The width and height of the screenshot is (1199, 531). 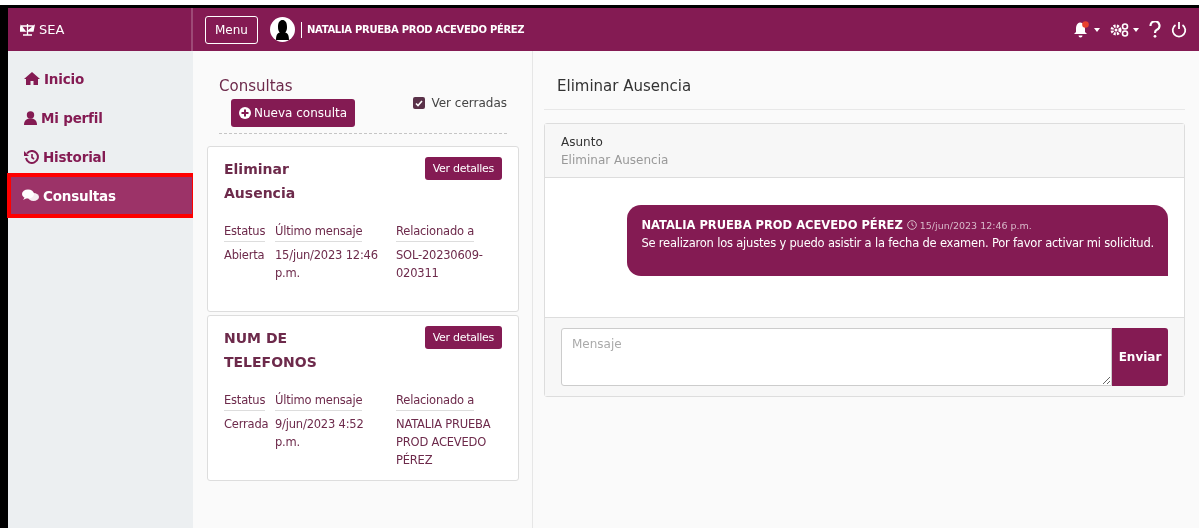 I want to click on sidebar-item: Mi perfil, so click(x=102, y=117).